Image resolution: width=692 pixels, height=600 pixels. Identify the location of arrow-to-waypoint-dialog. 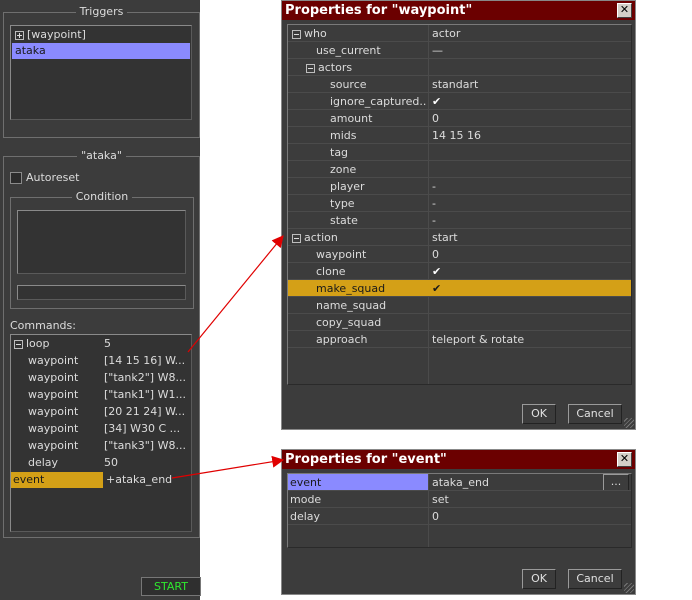
(235, 294).